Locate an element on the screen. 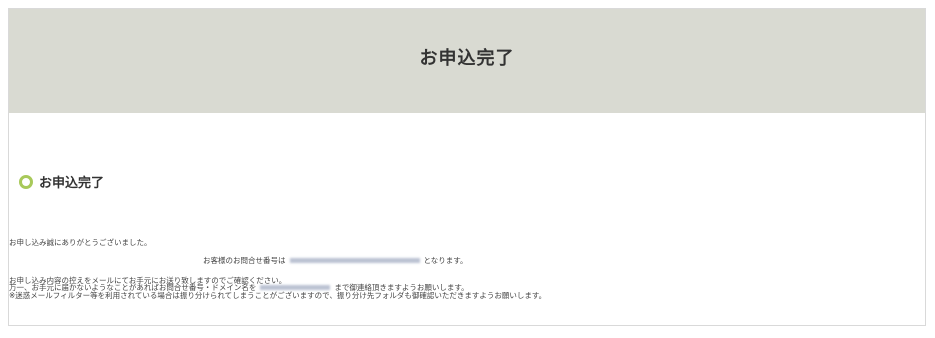  reference-suffix: となります。 is located at coordinates (445, 260).